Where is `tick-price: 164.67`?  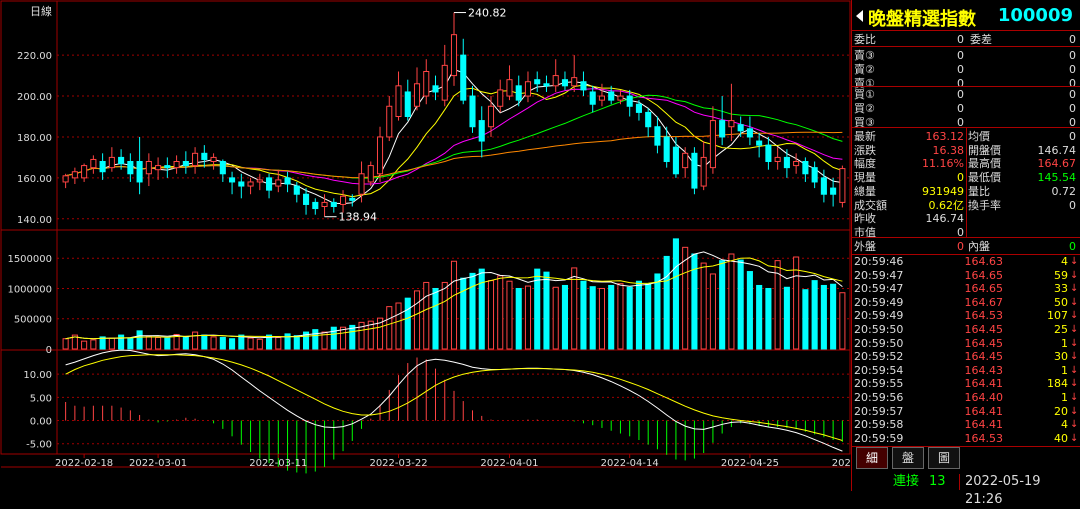
tick-price: 164.67 is located at coordinates (984, 302).